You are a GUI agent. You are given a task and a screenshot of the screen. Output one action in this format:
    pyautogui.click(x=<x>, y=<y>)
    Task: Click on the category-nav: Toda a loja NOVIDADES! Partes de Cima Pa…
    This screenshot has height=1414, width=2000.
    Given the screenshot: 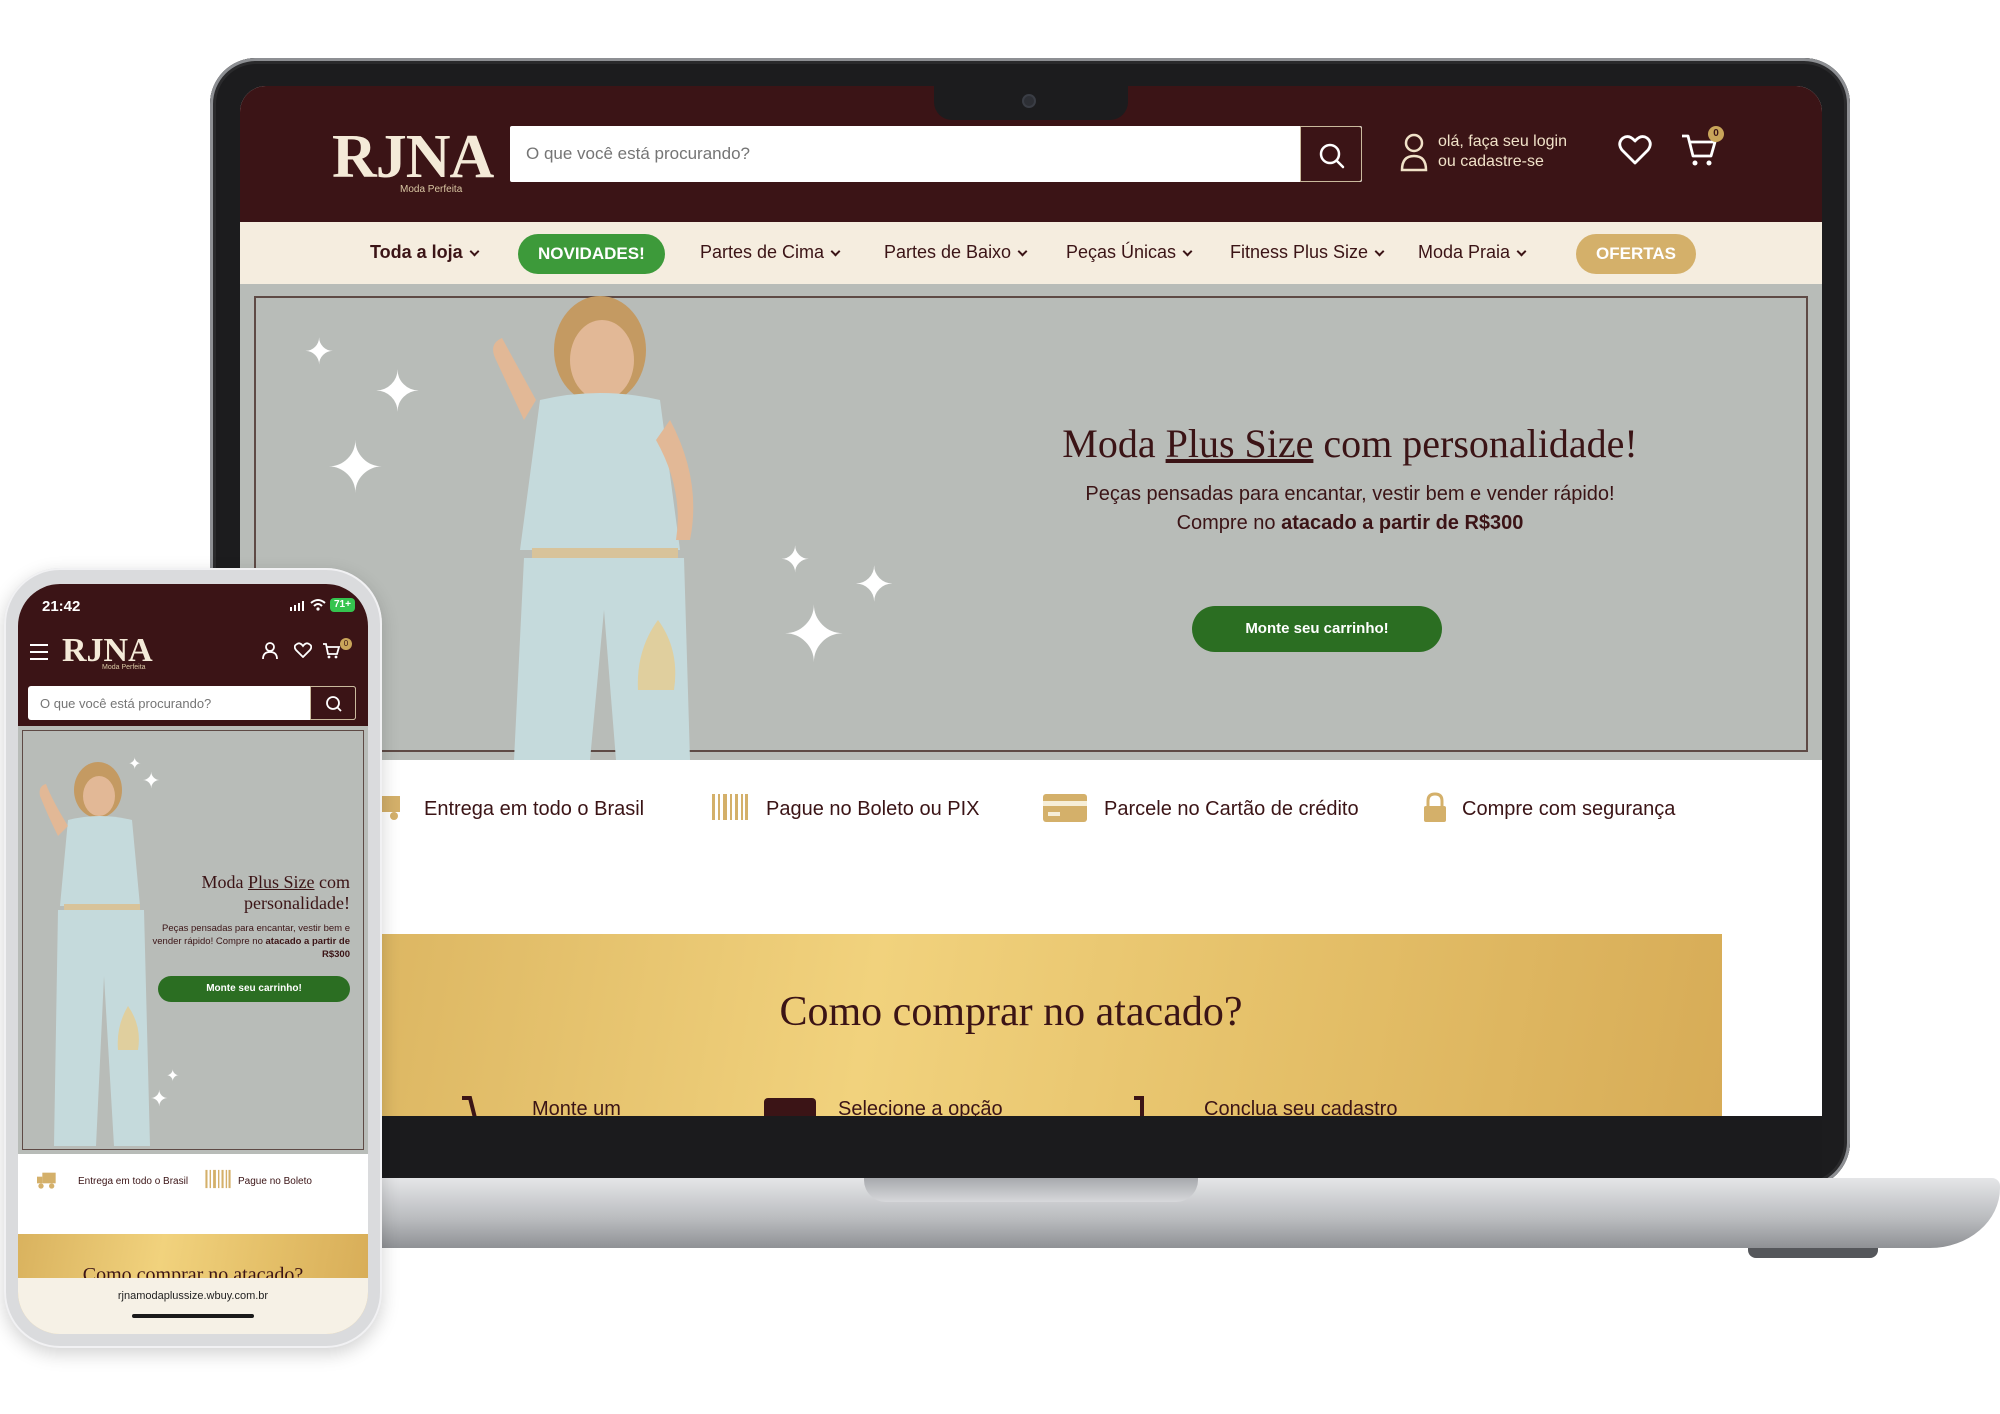 What is the action you would take?
    pyautogui.click(x=1031, y=253)
    